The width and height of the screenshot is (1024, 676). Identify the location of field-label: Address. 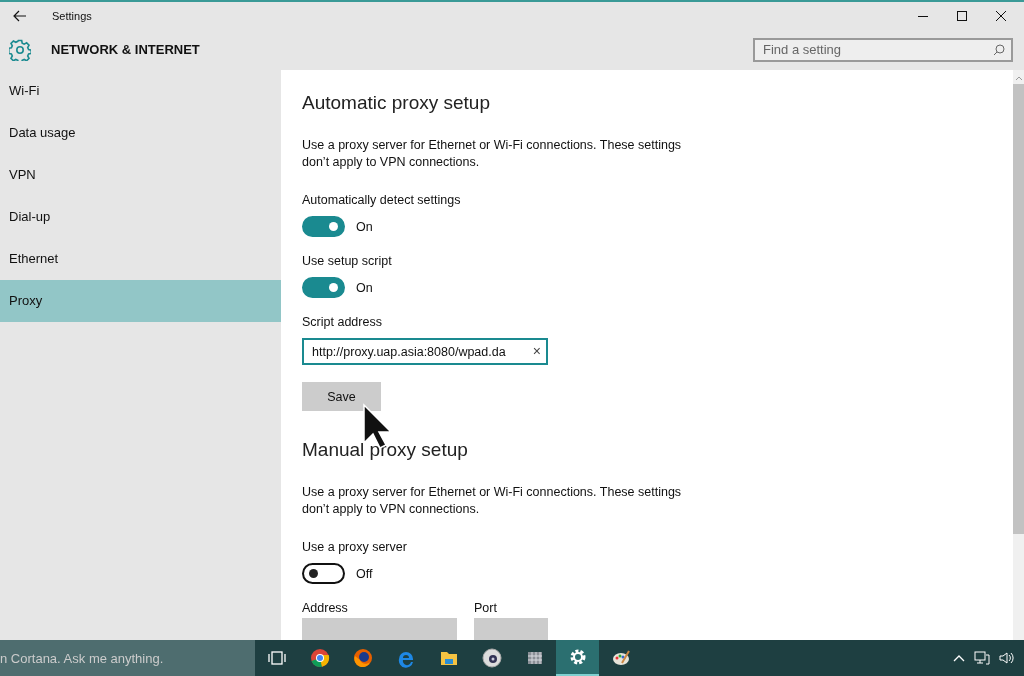
(325, 608).